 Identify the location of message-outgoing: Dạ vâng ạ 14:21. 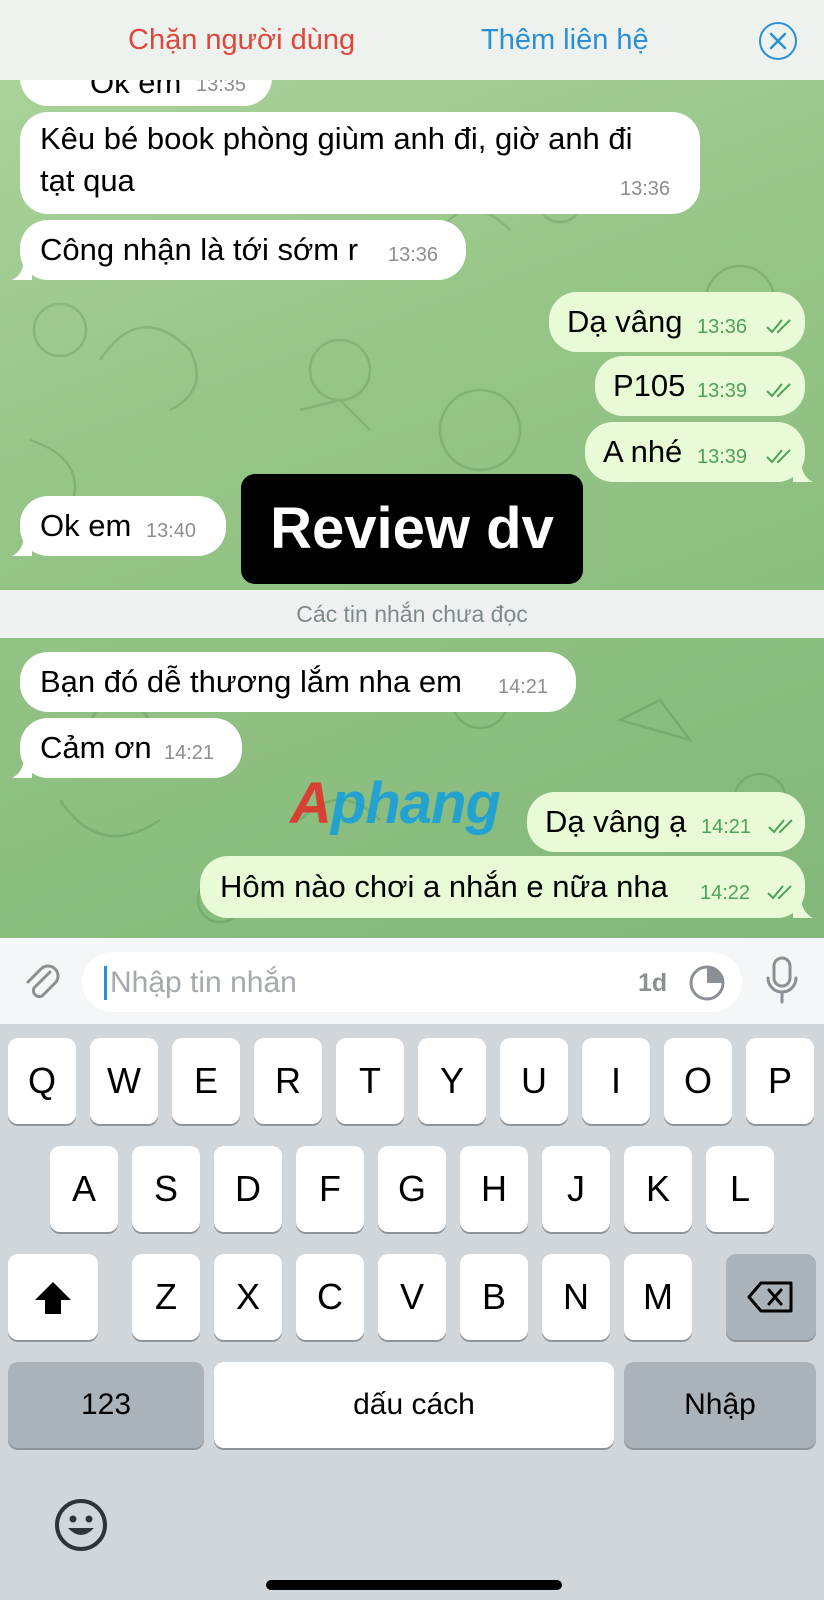
(666, 822).